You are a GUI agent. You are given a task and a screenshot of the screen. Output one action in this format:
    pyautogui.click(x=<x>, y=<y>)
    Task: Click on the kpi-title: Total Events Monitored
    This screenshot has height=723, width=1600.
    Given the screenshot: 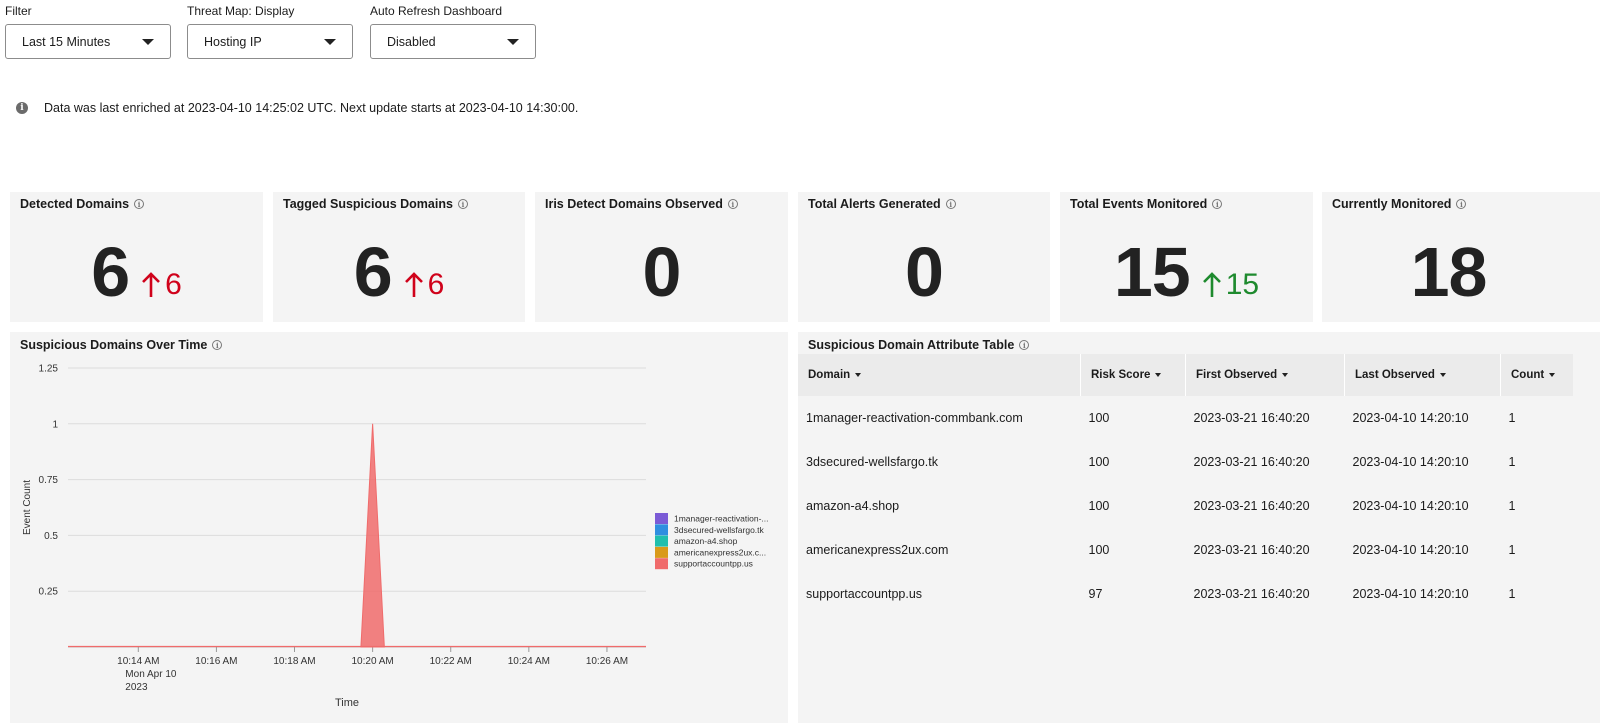 What is the action you would take?
    pyautogui.click(x=1139, y=204)
    